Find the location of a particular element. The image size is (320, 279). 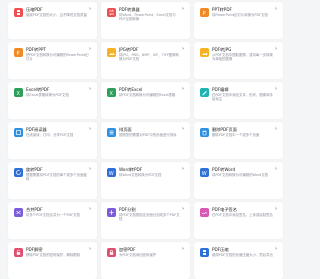

tool-card: PDF编辑 在PDF文档中添加文本、形状、图像和手绘标注 › is located at coordinates (238, 100).